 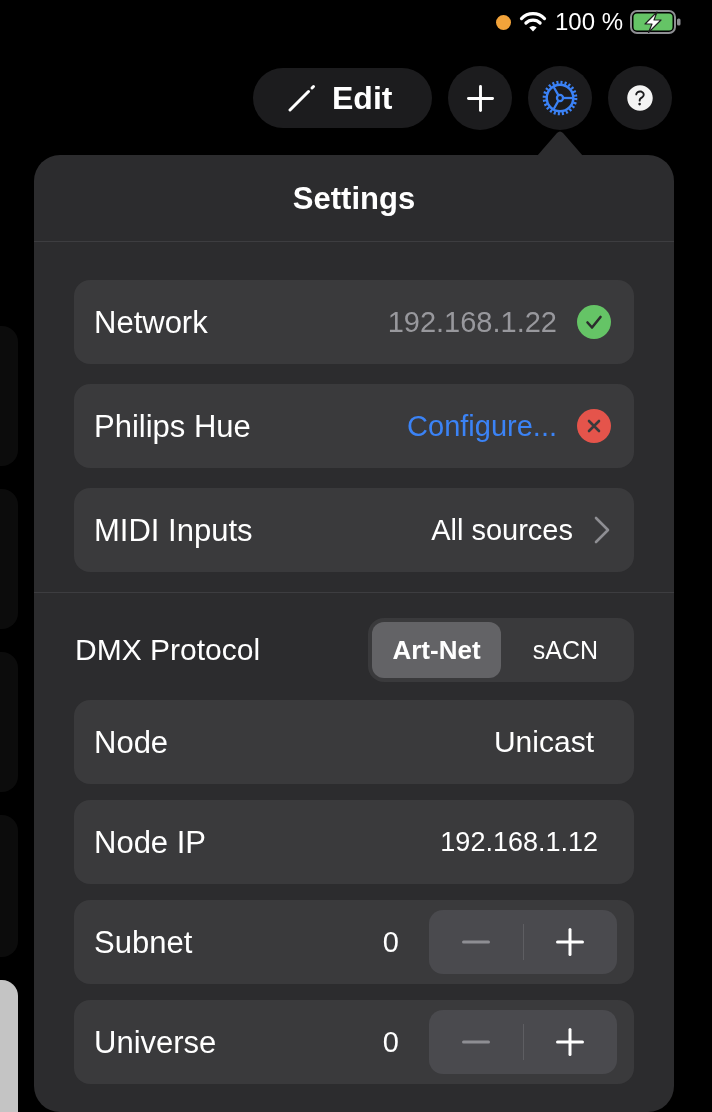 I want to click on row-value: Unicast, so click(x=543, y=742).